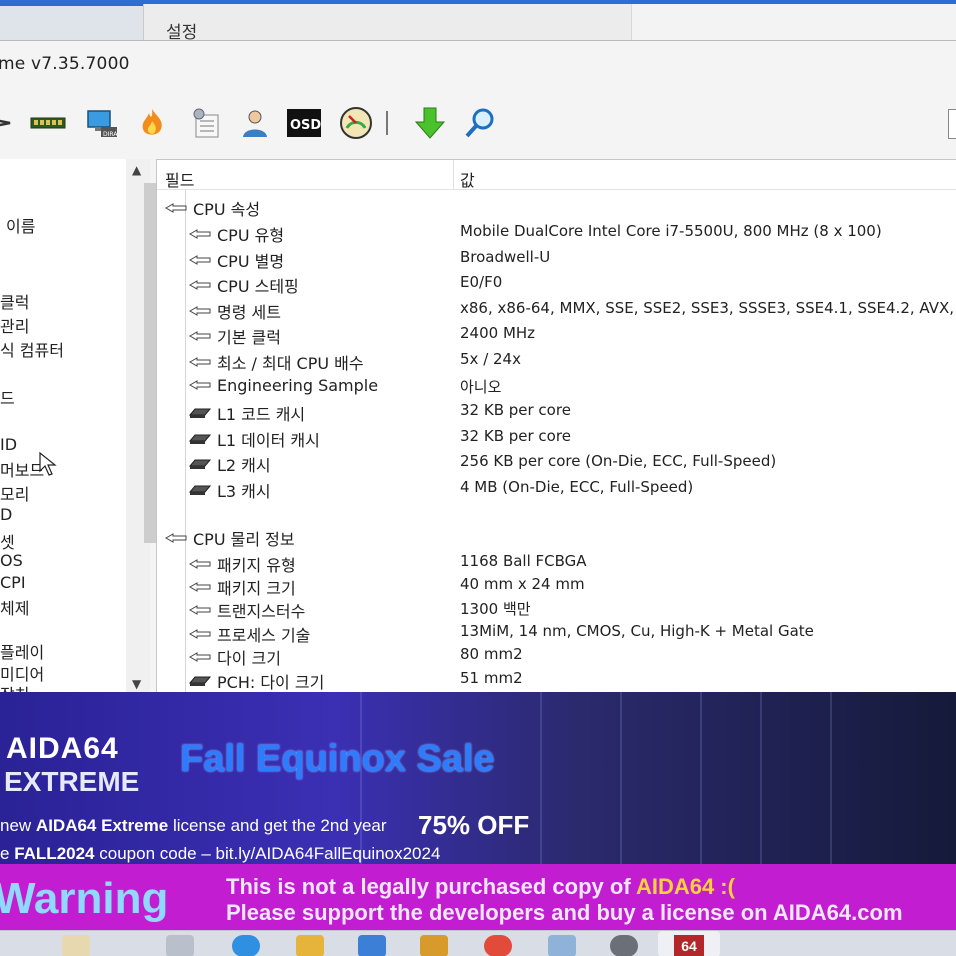  Describe the element at coordinates (76, 945) in the screenshot. I see `weather-widget-icon` at that location.